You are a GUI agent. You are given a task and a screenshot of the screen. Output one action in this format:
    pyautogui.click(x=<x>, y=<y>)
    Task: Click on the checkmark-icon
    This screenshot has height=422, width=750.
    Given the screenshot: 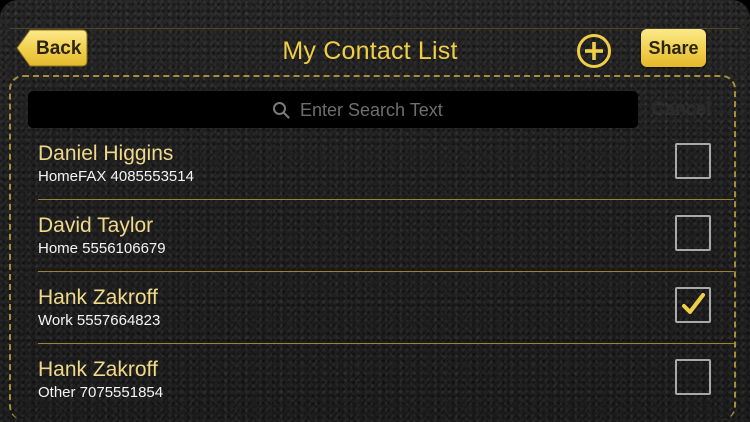 What is the action you would take?
    pyautogui.click(x=693, y=303)
    